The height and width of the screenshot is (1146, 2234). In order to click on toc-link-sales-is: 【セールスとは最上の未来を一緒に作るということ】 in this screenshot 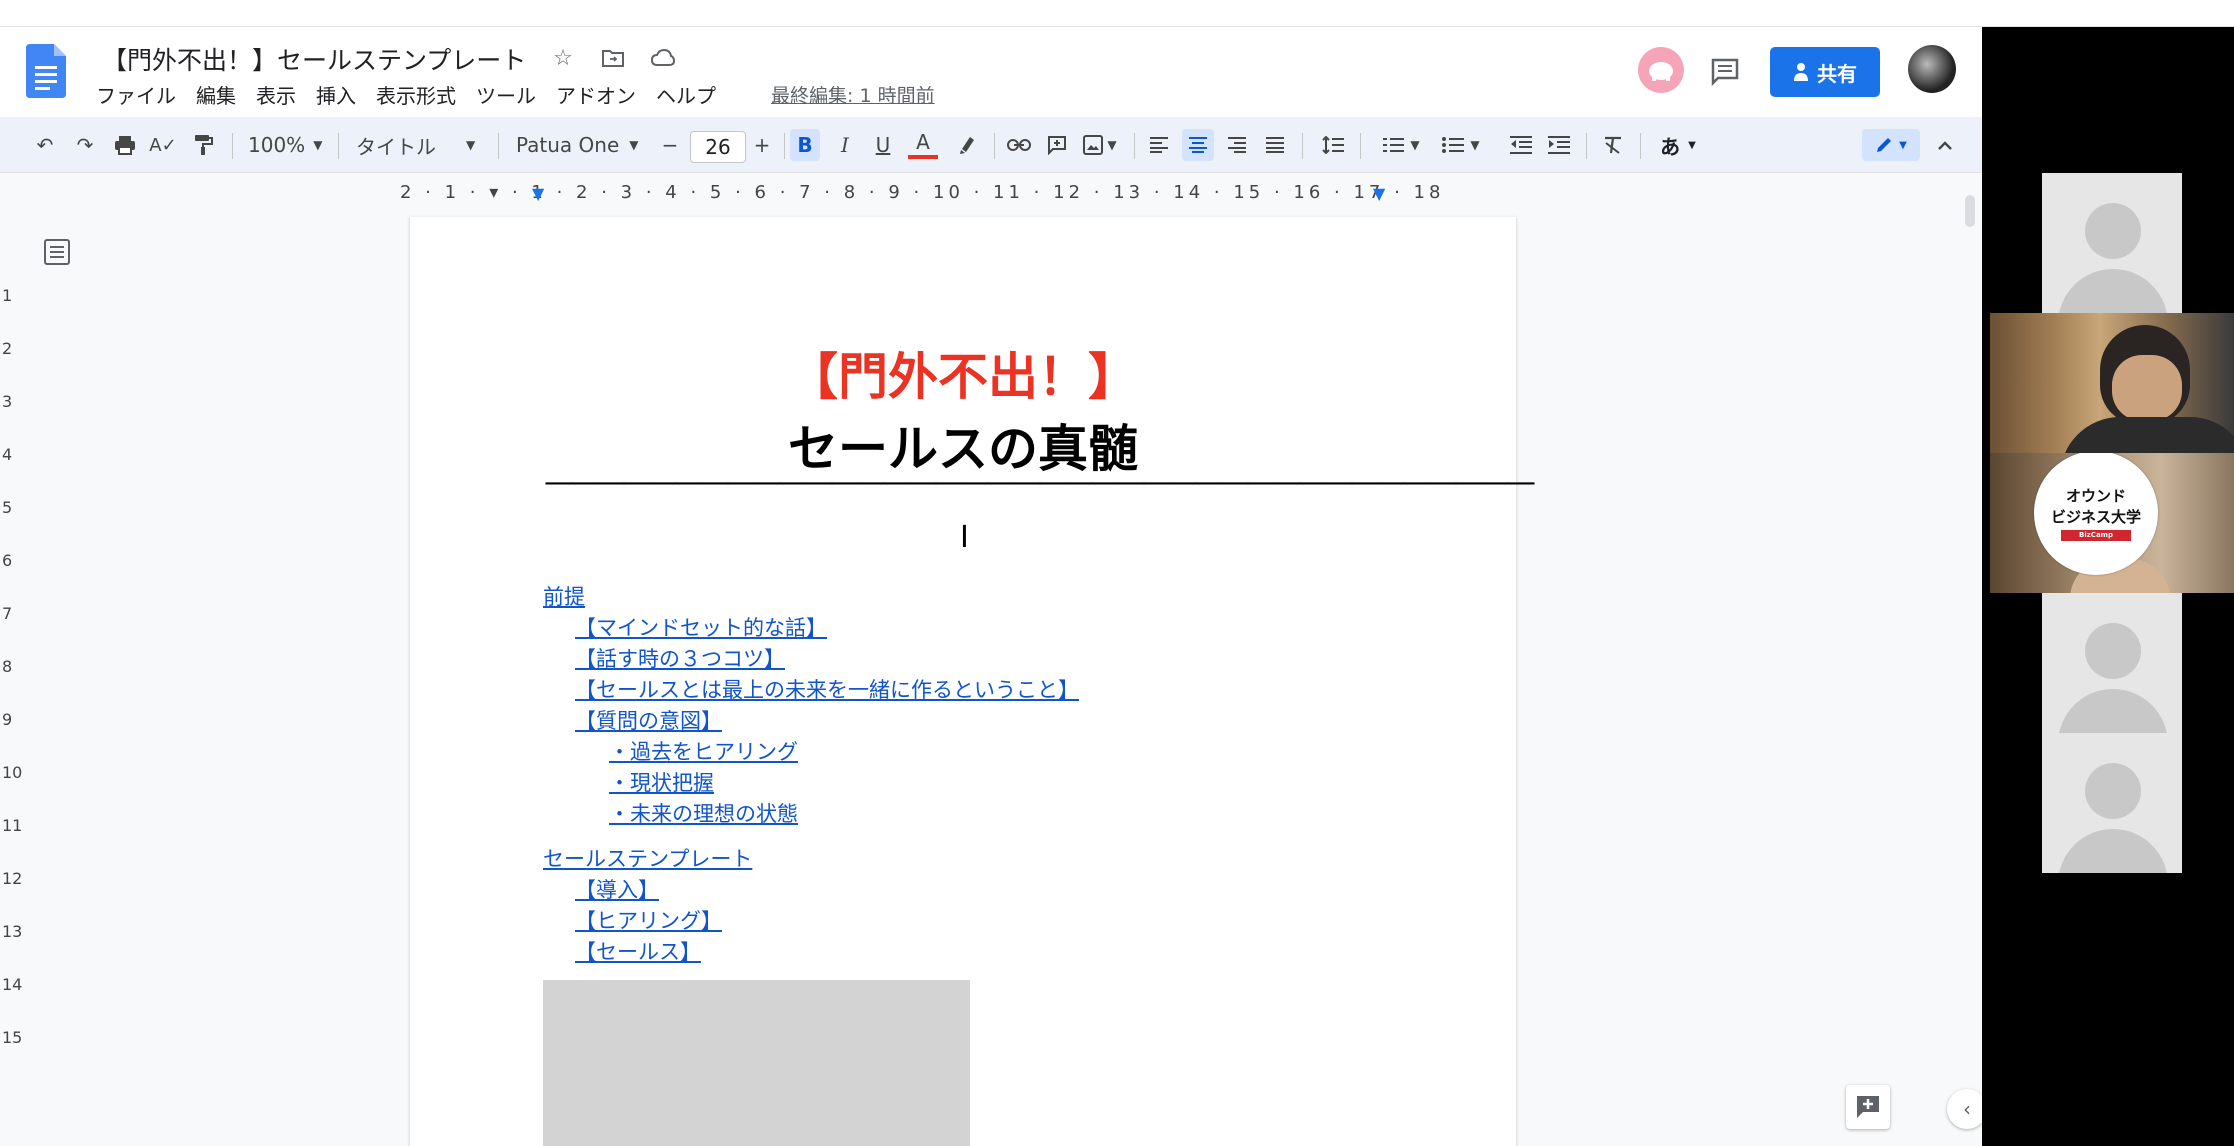, I will do `click(827, 690)`.